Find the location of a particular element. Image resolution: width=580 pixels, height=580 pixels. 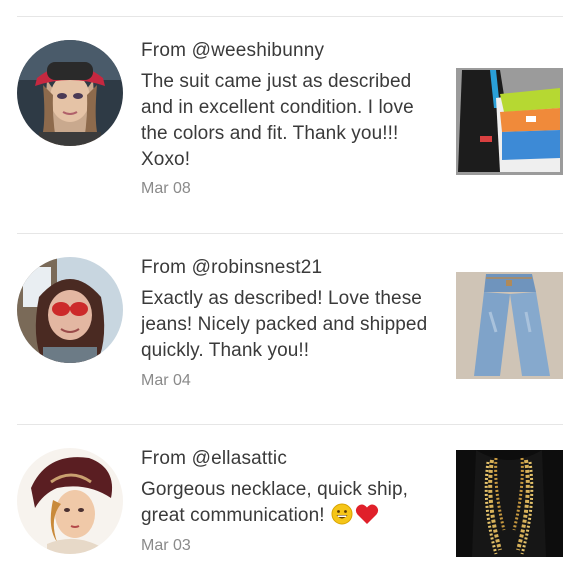

reviewer-handle: From @robinsnest21 is located at coordinates (231, 268).